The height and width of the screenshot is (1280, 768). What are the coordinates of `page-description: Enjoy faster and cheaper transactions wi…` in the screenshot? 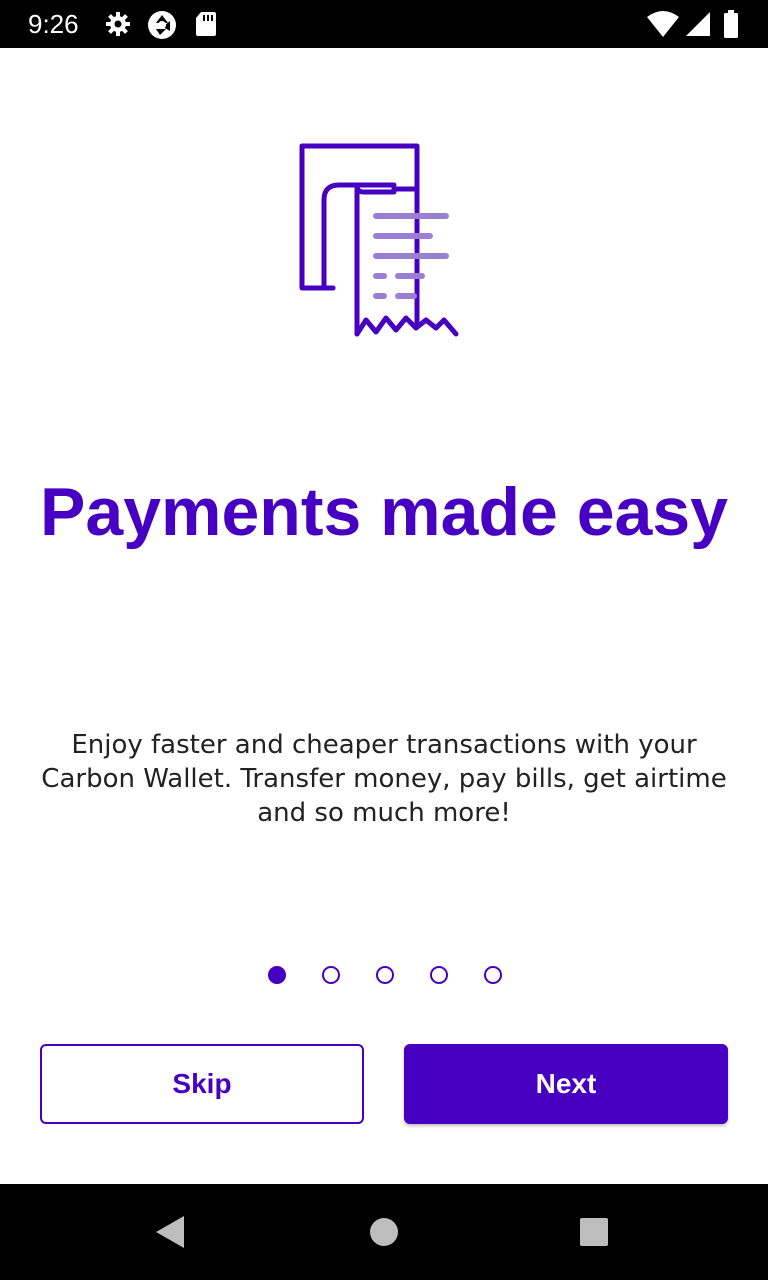 It's located at (384, 779).